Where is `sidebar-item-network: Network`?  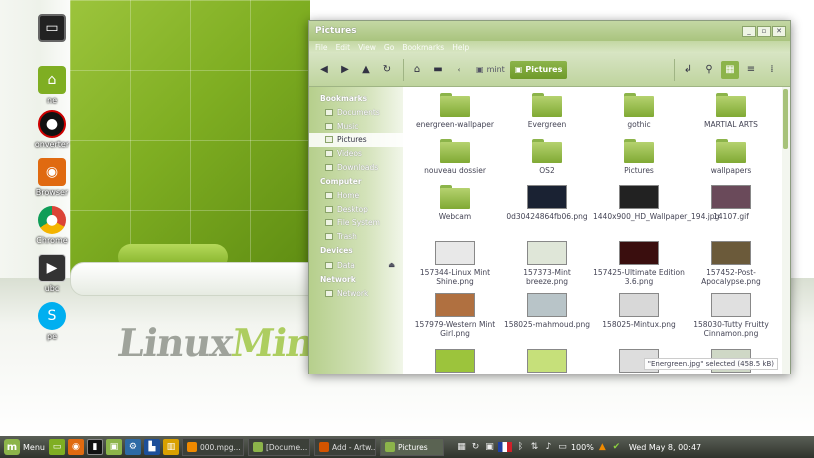
sidebar-item-network: Network is located at coordinates (356, 294).